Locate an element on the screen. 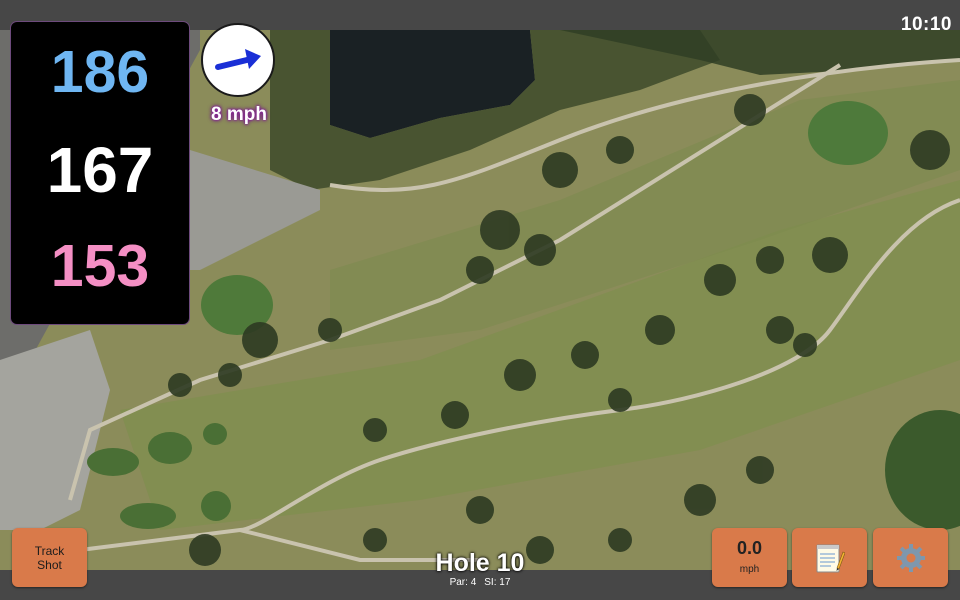  wind-speed-label: 8 mph is located at coordinates (239, 114).